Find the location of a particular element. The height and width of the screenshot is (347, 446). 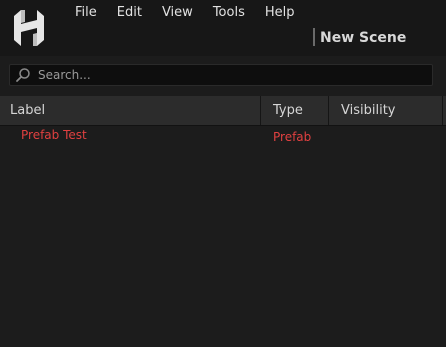

row-label: Prefab Test is located at coordinates (54, 135).